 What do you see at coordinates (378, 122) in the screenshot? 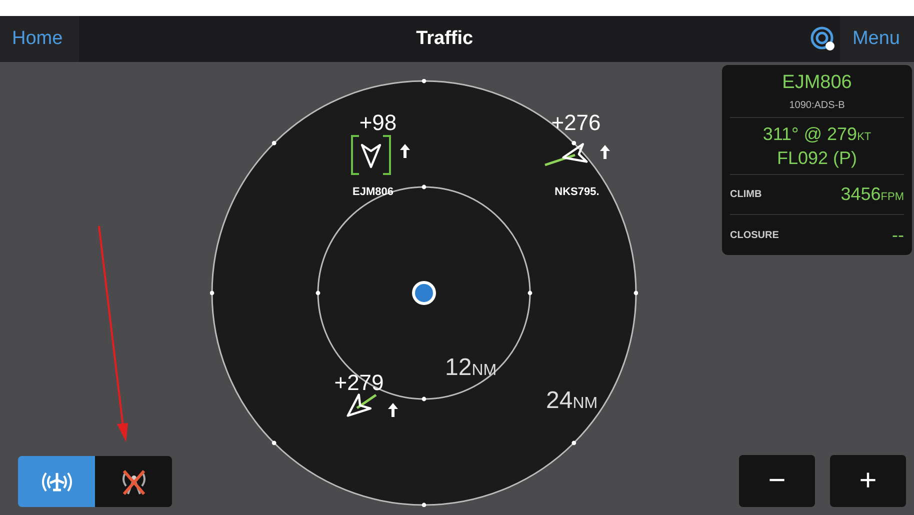
I see `altitude-label: +98` at bounding box center [378, 122].